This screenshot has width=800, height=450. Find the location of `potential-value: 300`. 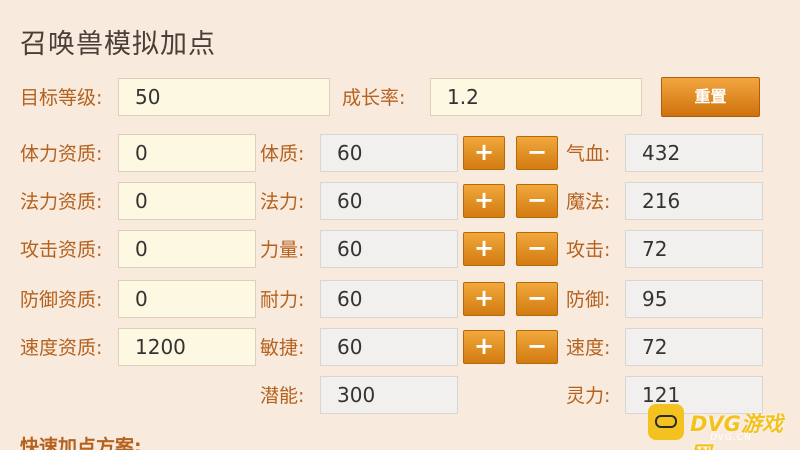

potential-value: 300 is located at coordinates (389, 395).